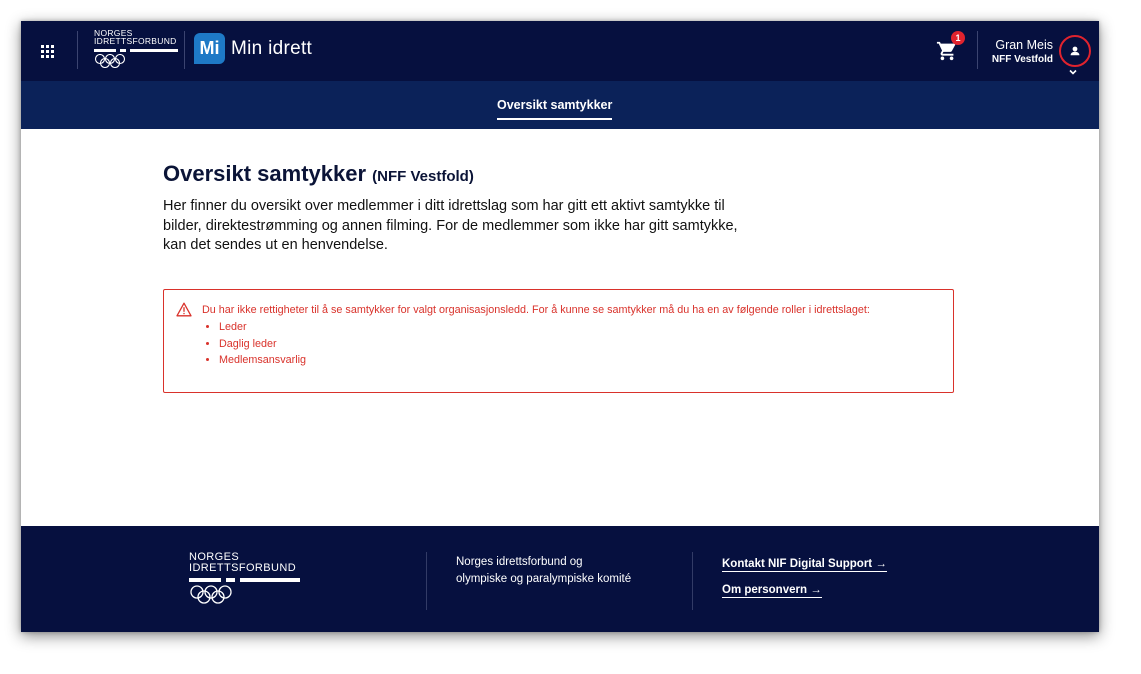 The width and height of the screenshot is (1141, 674). I want to click on list-item: Daglig leder, so click(262, 344).